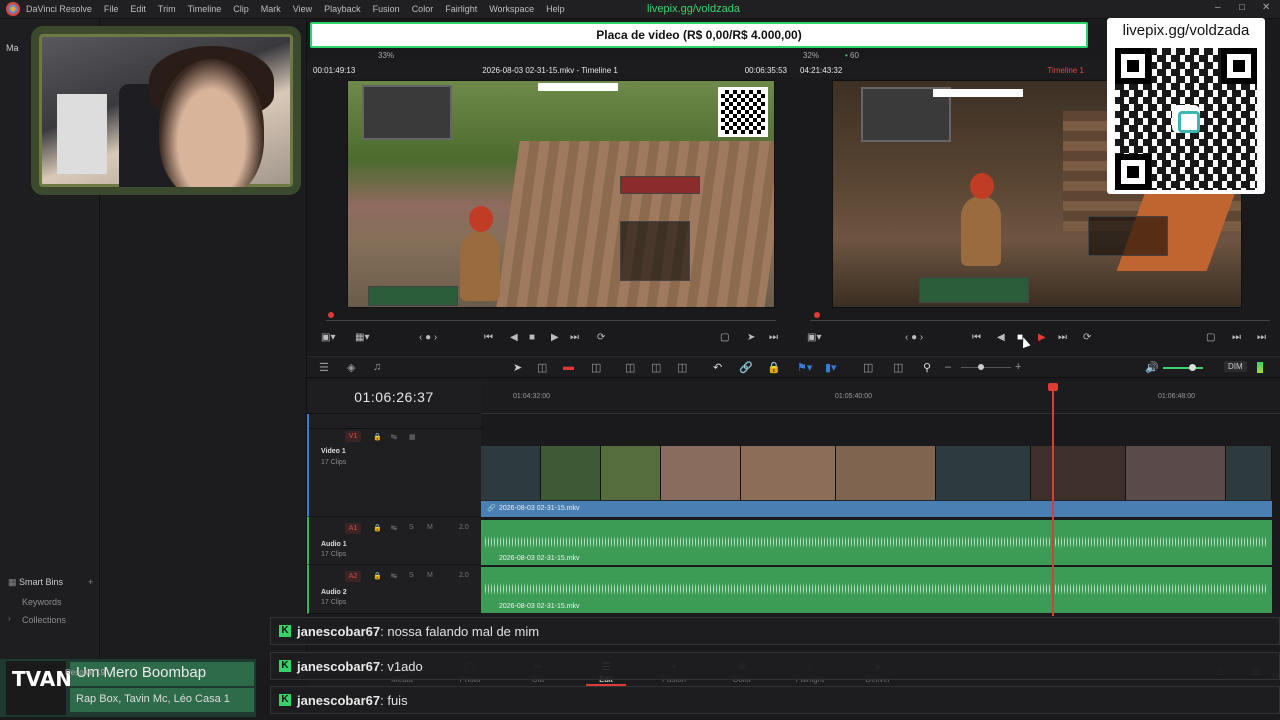 The image size is (1280, 720). What do you see at coordinates (1192, 367) in the screenshot?
I see `volume-slider-handle` at bounding box center [1192, 367].